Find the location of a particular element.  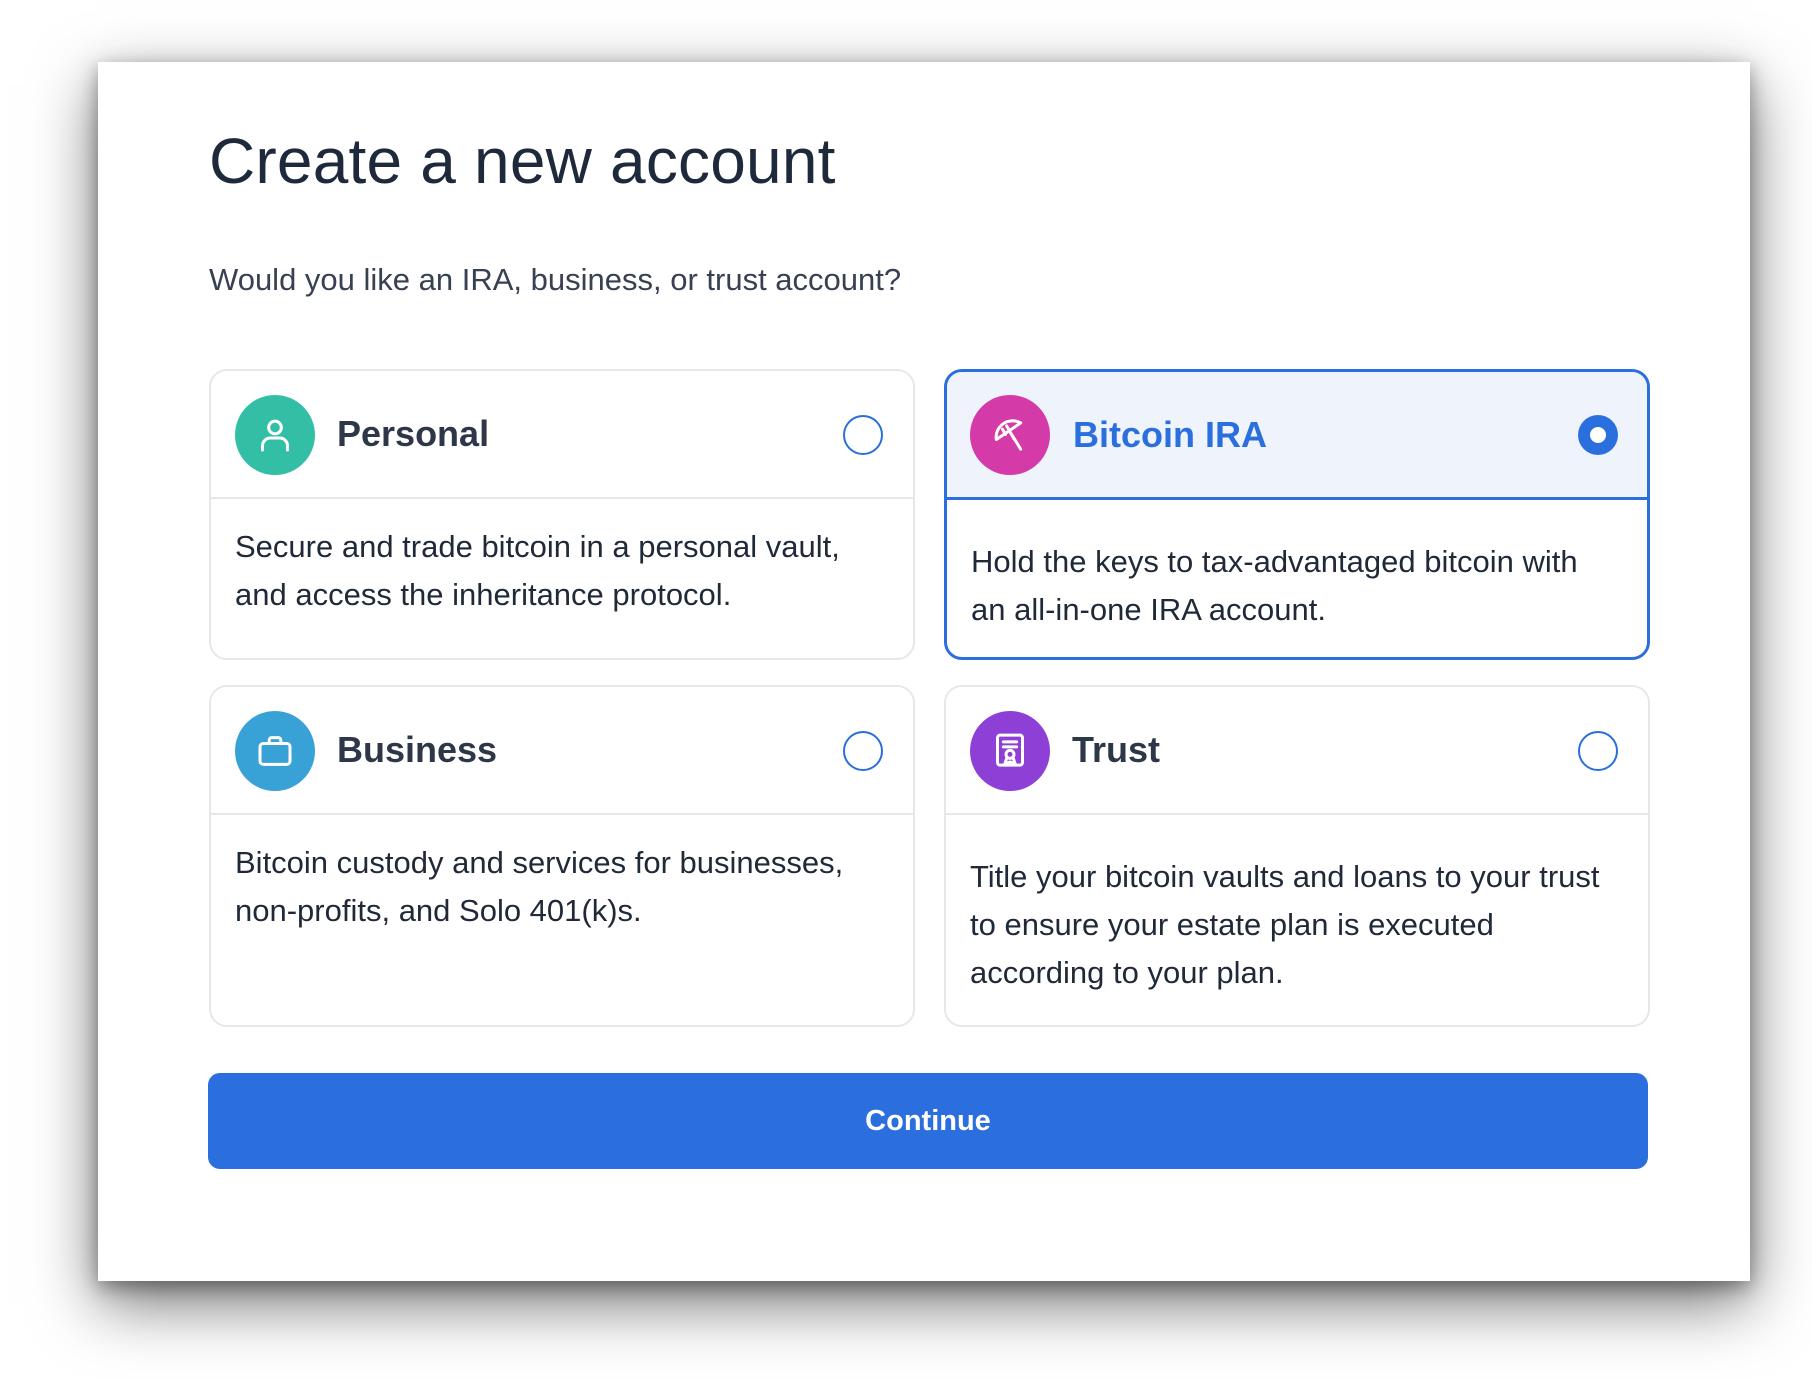

certificate-icon is located at coordinates (1010, 751).